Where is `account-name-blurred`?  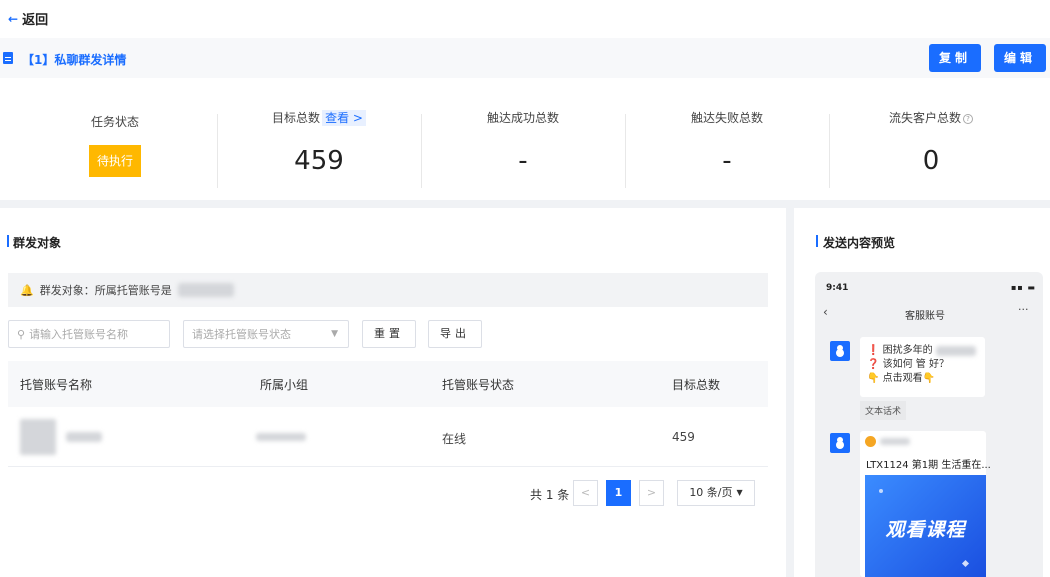
account-name-blurred is located at coordinates (84, 437).